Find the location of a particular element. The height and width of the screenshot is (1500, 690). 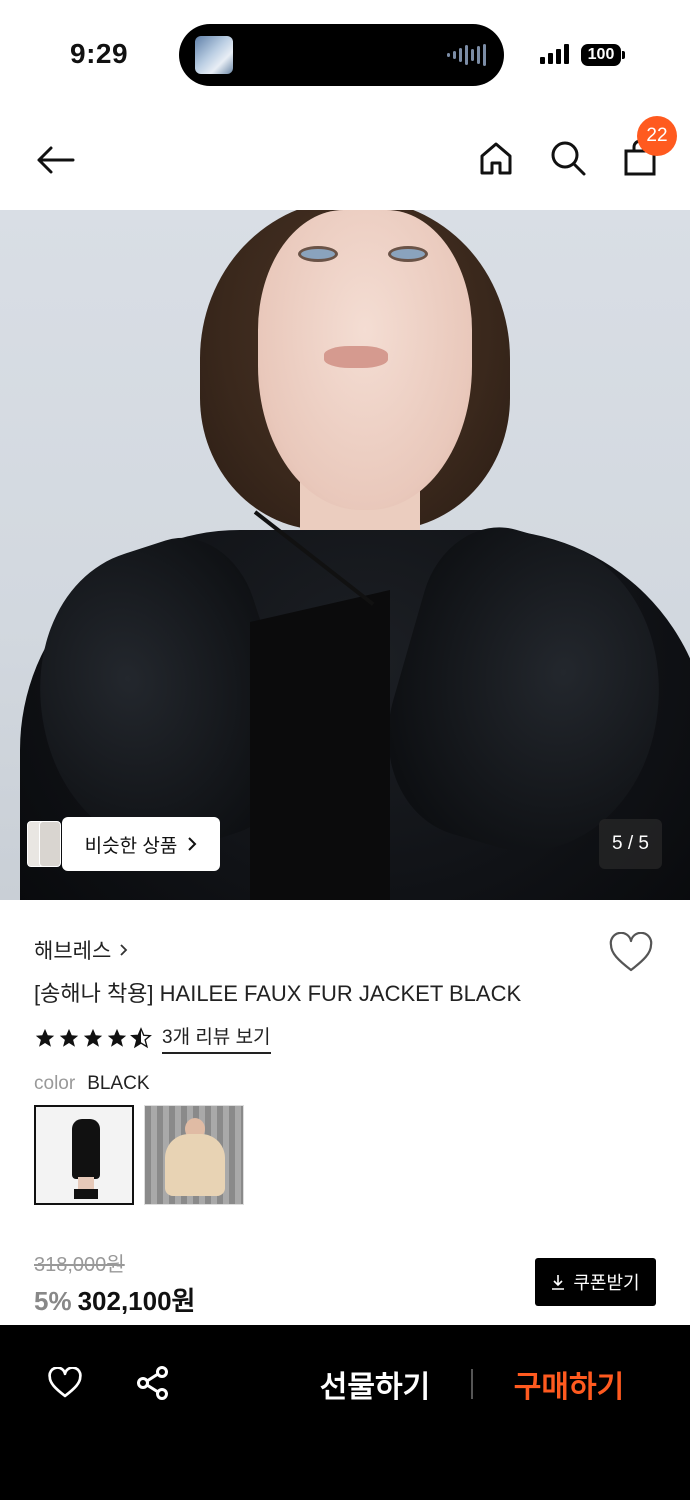

status-time: 9:29 is located at coordinates (99, 53).